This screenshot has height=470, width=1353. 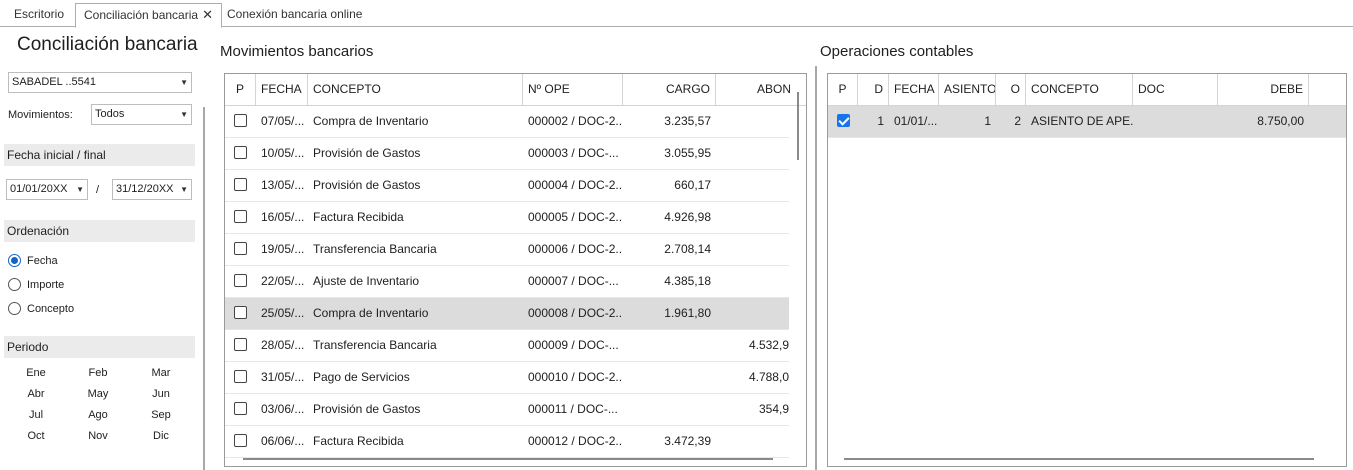 I want to click on cell-concepto: Pago de Servicios, so click(x=361, y=377).